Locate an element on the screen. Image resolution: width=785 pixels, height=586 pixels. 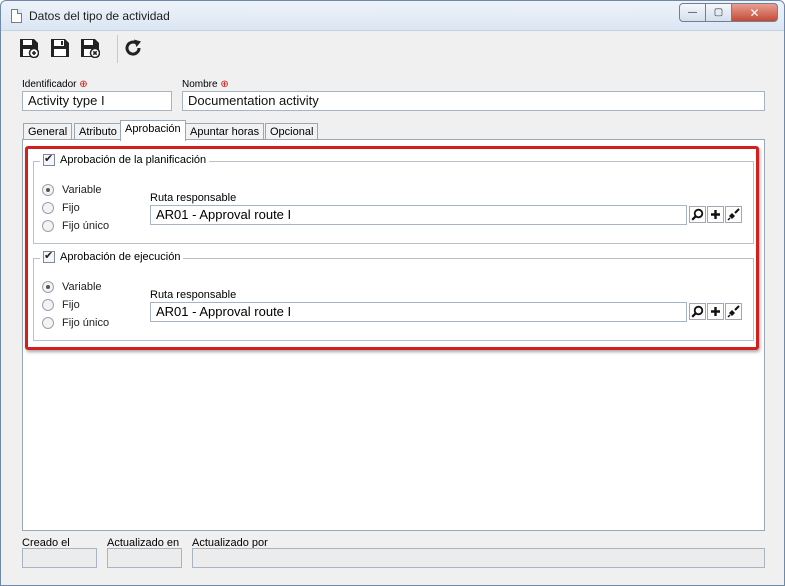
title-bar: Datos del tipo de actividad — ▢ ✕ is located at coordinates (392, 16).